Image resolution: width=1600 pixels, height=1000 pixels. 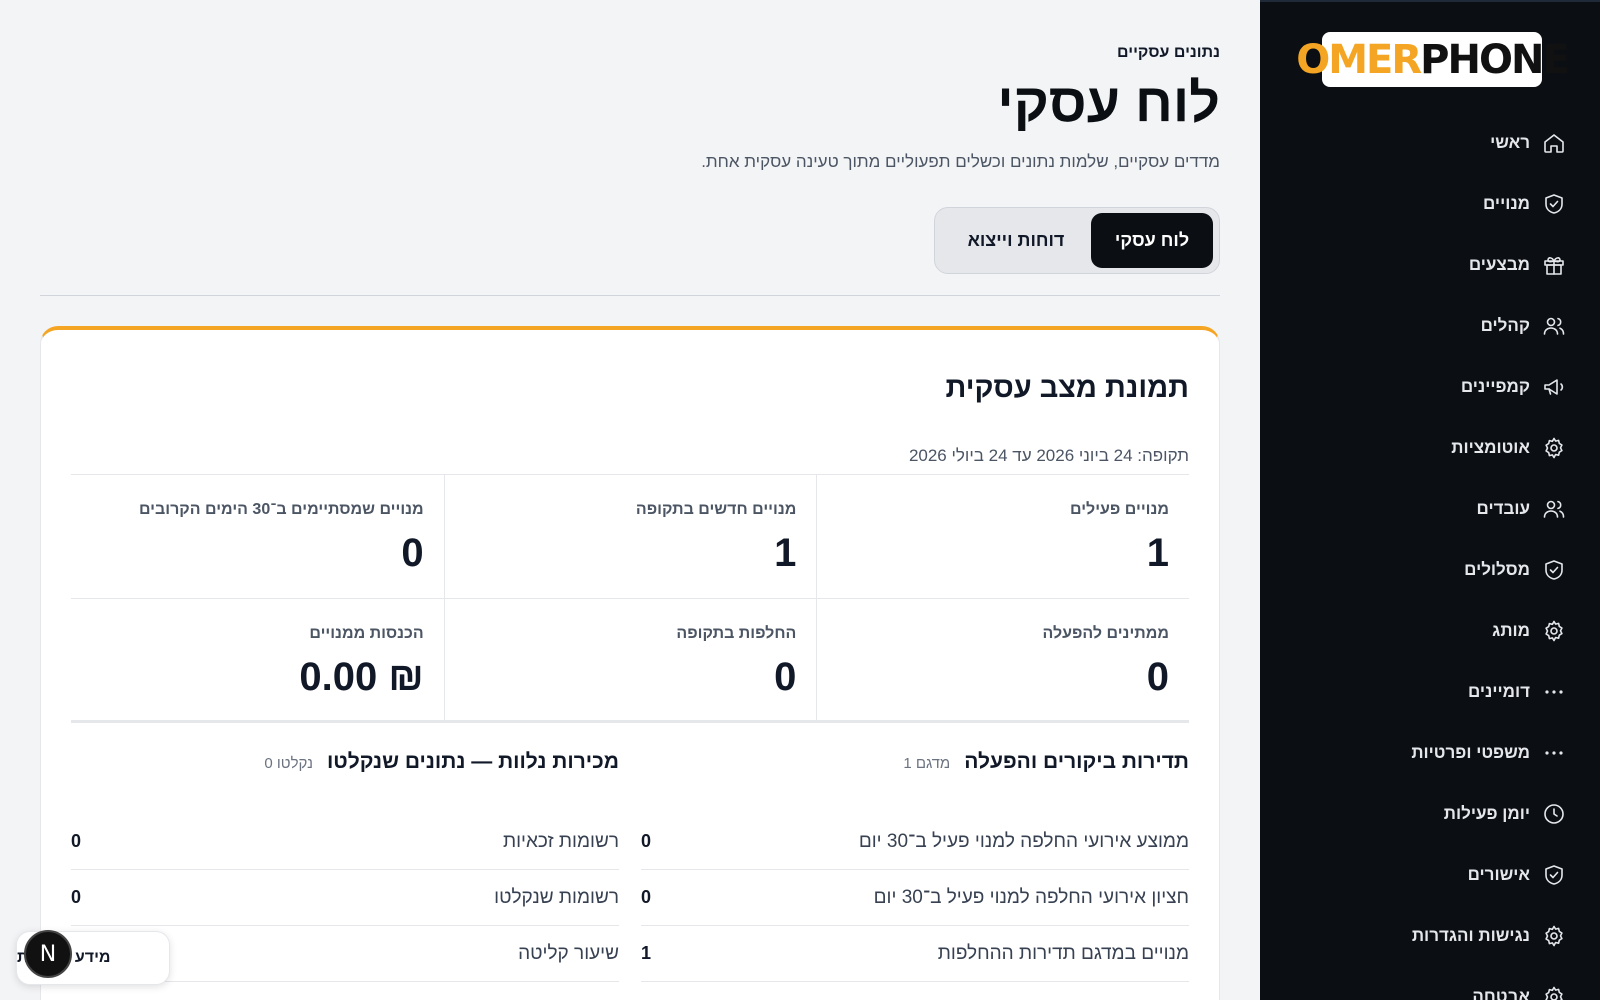 I want to click on row-label: רשומות שנקלטו, so click(x=556, y=897).